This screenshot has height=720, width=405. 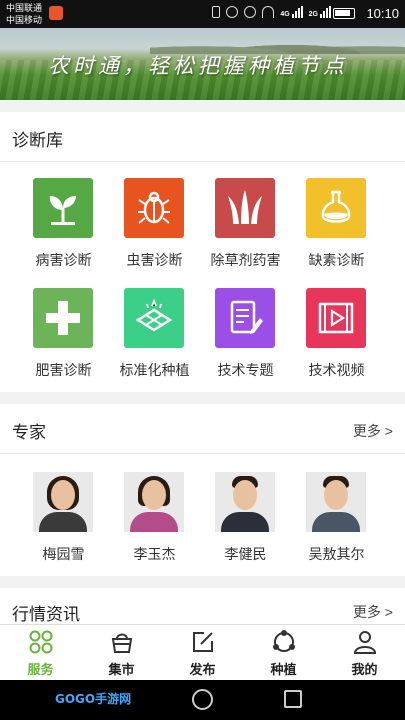 I want to click on tab-label: 种植, so click(x=283, y=669).